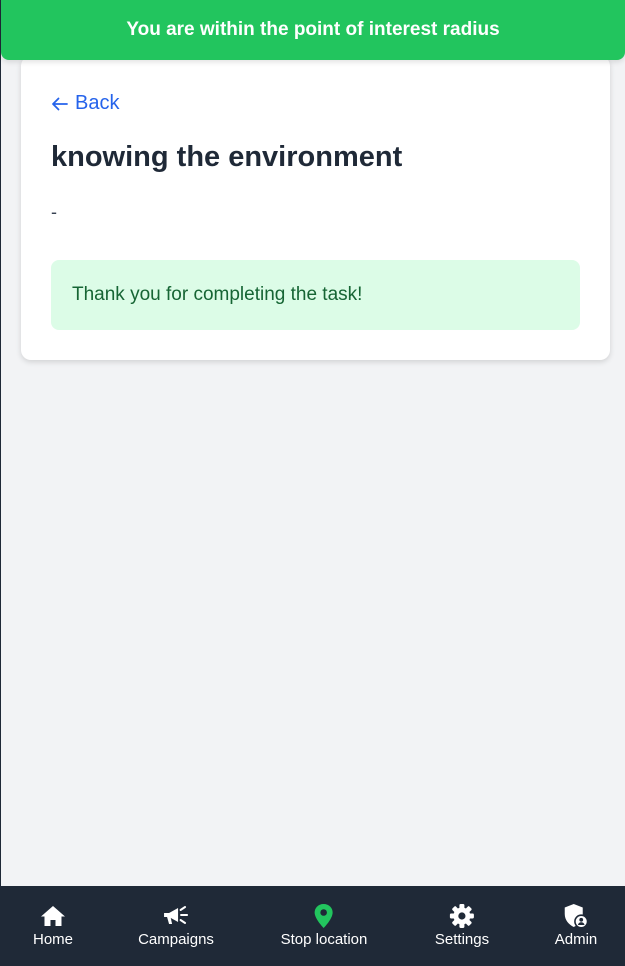  I want to click on nav-label-settings: Settings, so click(462, 939).